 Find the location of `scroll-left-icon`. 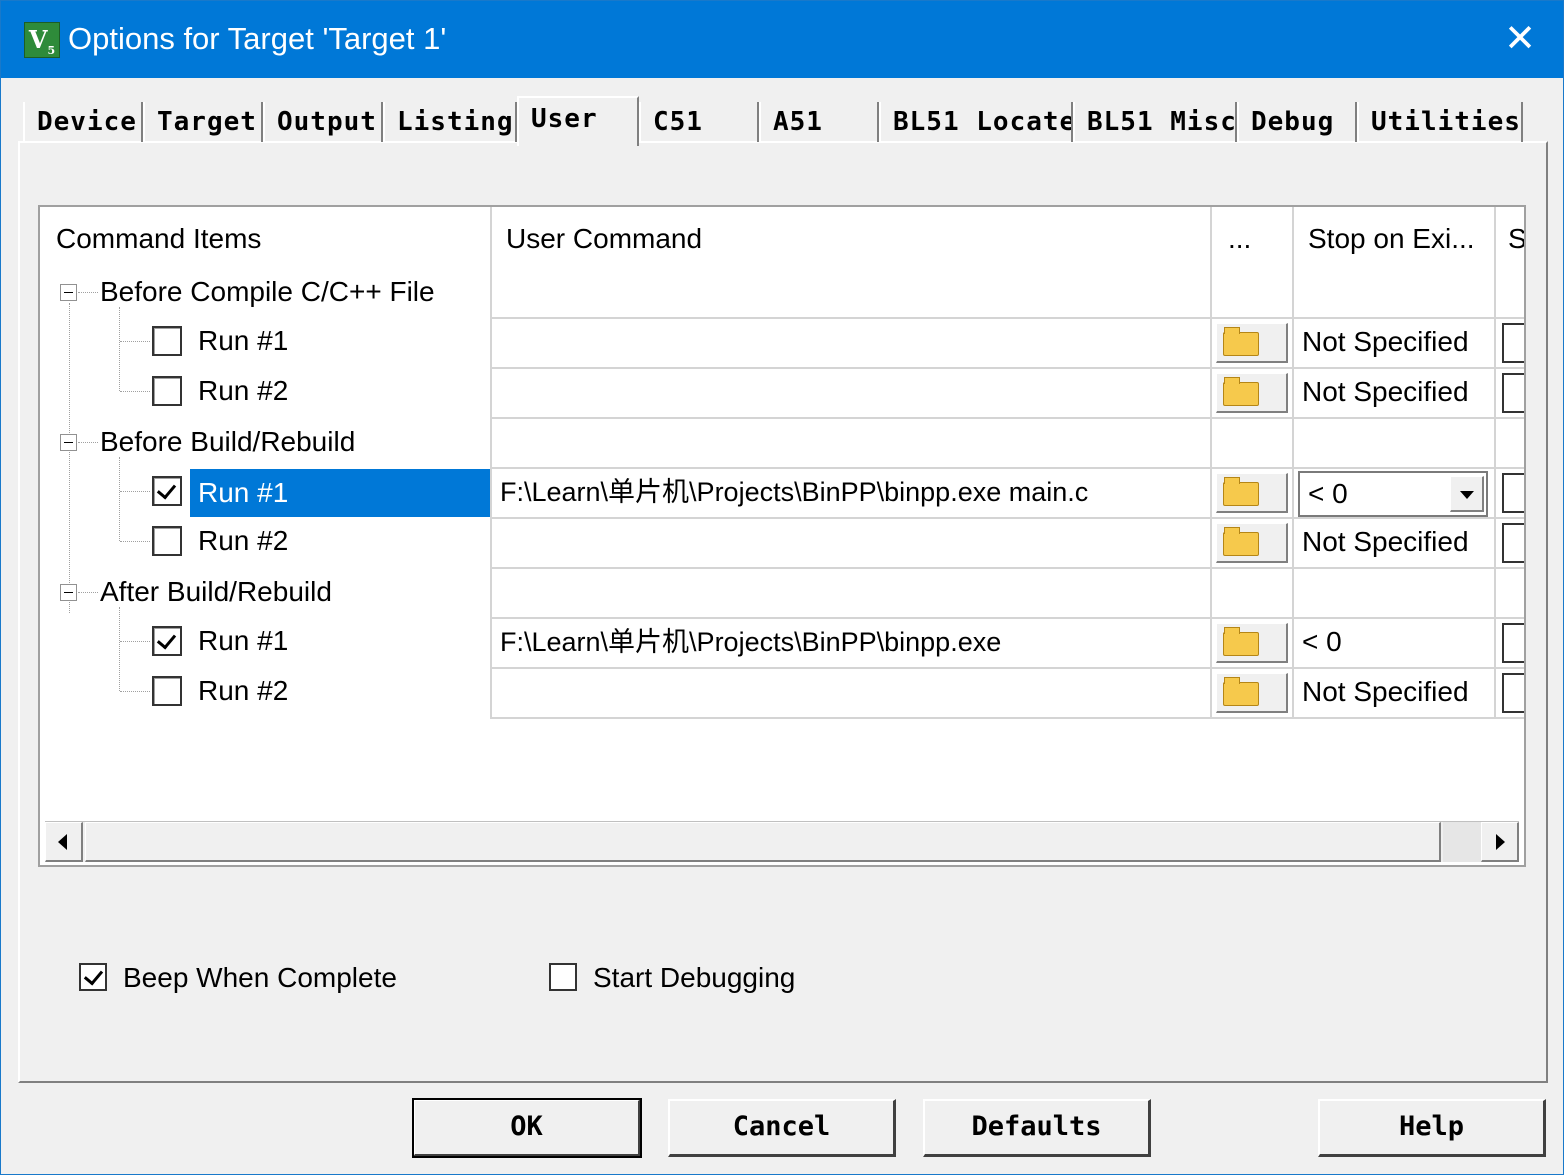

scroll-left-icon is located at coordinates (64, 842).